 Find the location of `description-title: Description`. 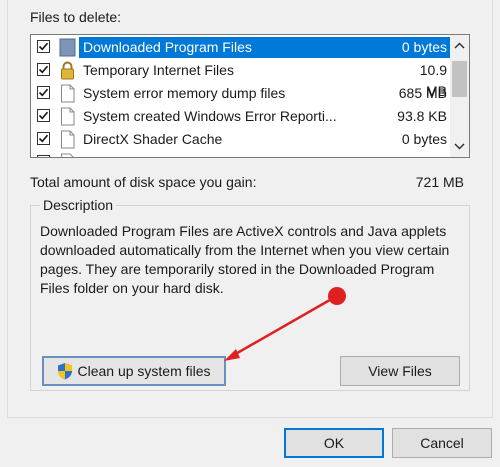

description-title: Description is located at coordinates (78, 205).